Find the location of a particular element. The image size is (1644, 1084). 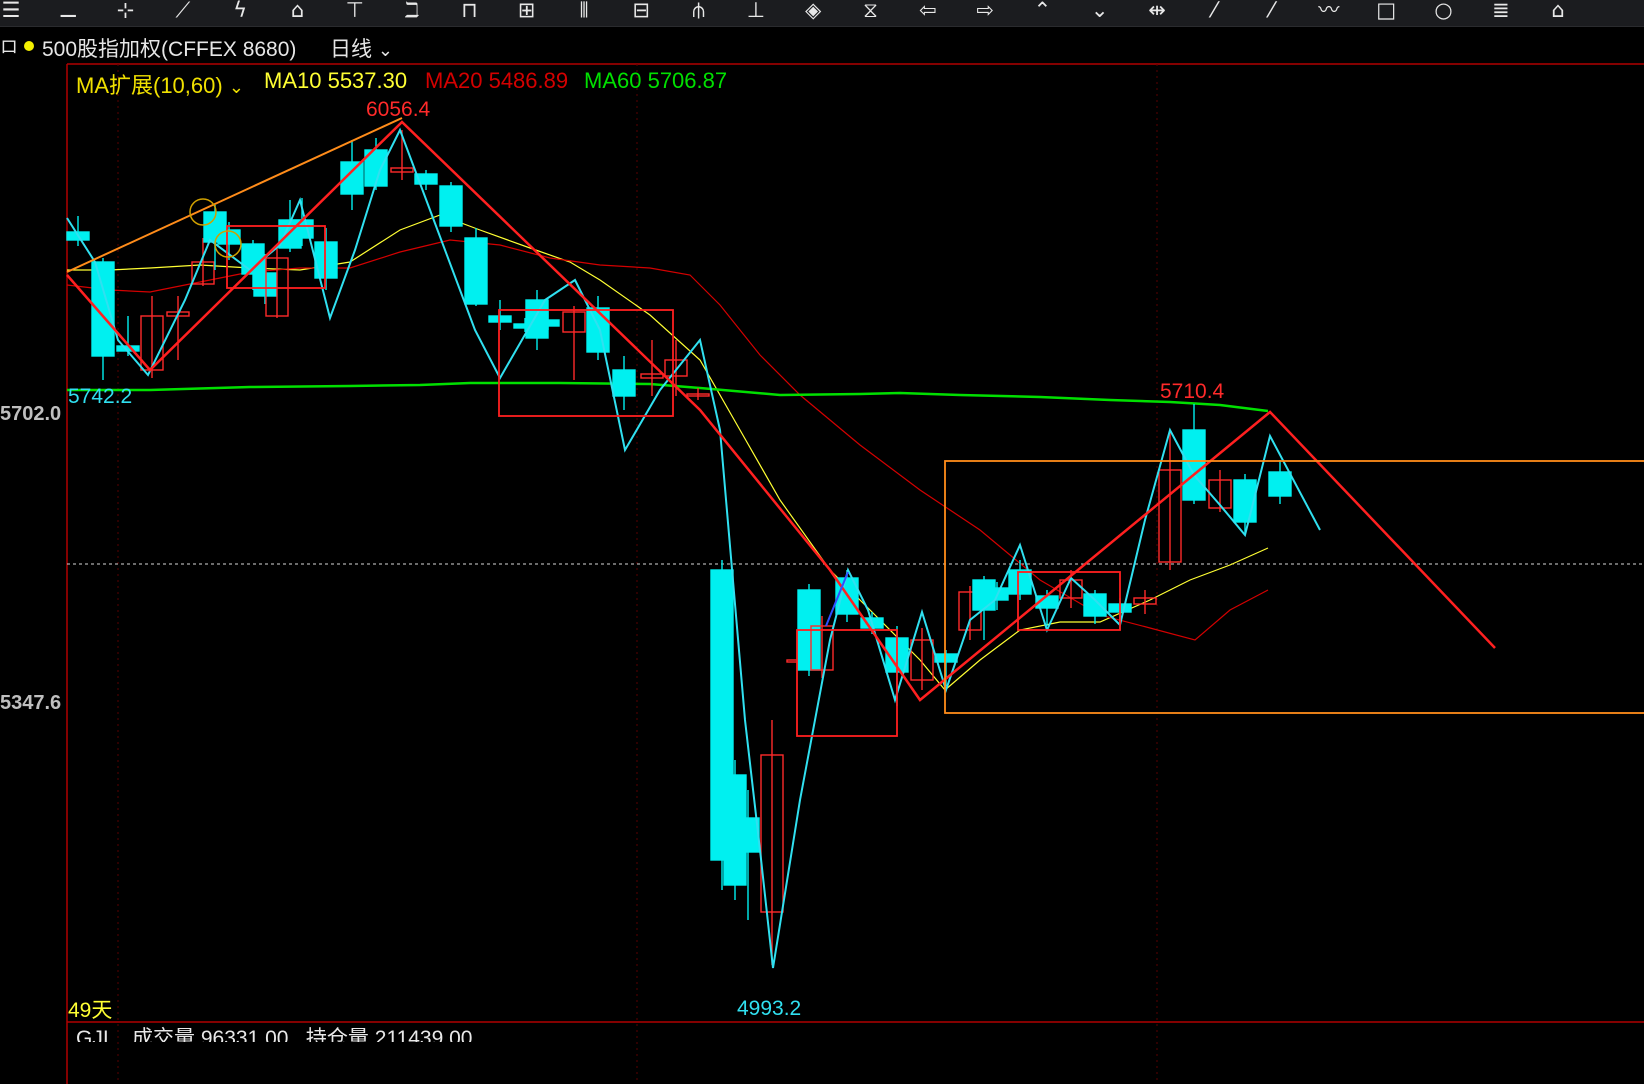

ma-extension-label: MA扩展(10,60) is located at coordinates (149, 85).